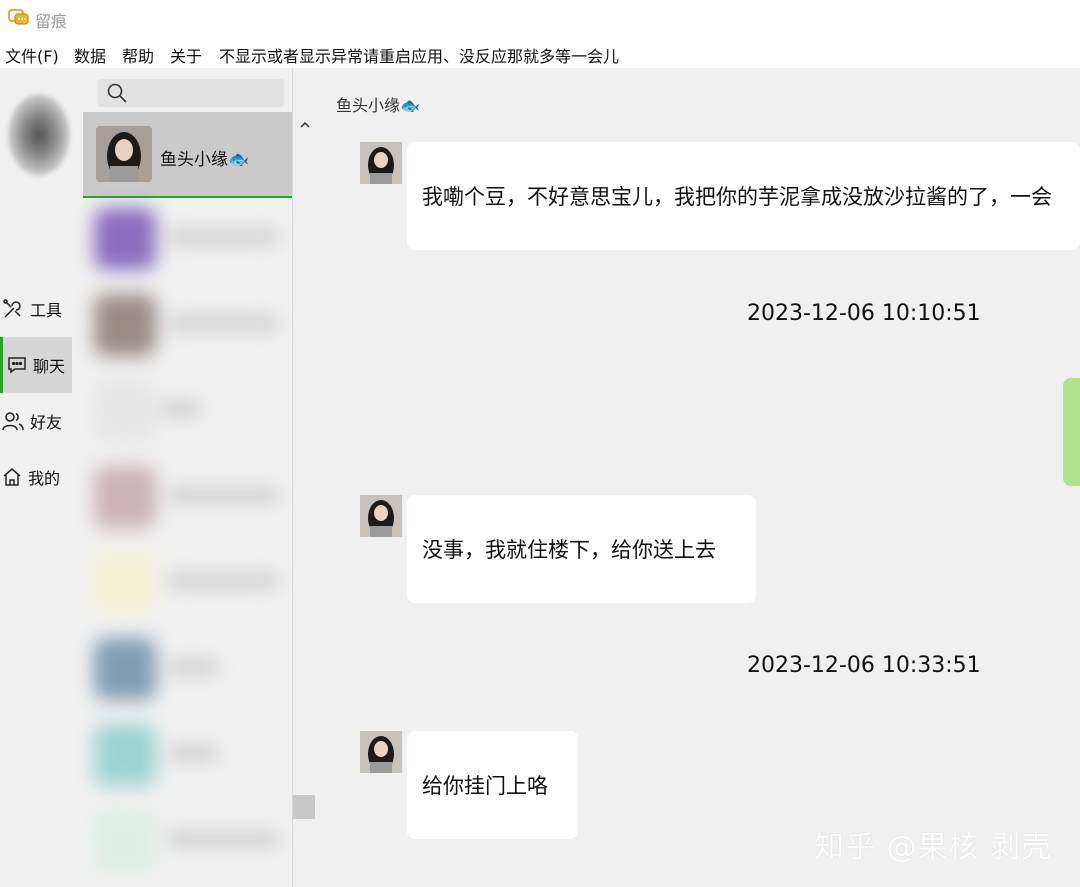 This screenshot has width=1080, height=887. Describe the element at coordinates (864, 313) in the screenshot. I see `message-timestamp: 2023-12-06 10:10:51` at that location.